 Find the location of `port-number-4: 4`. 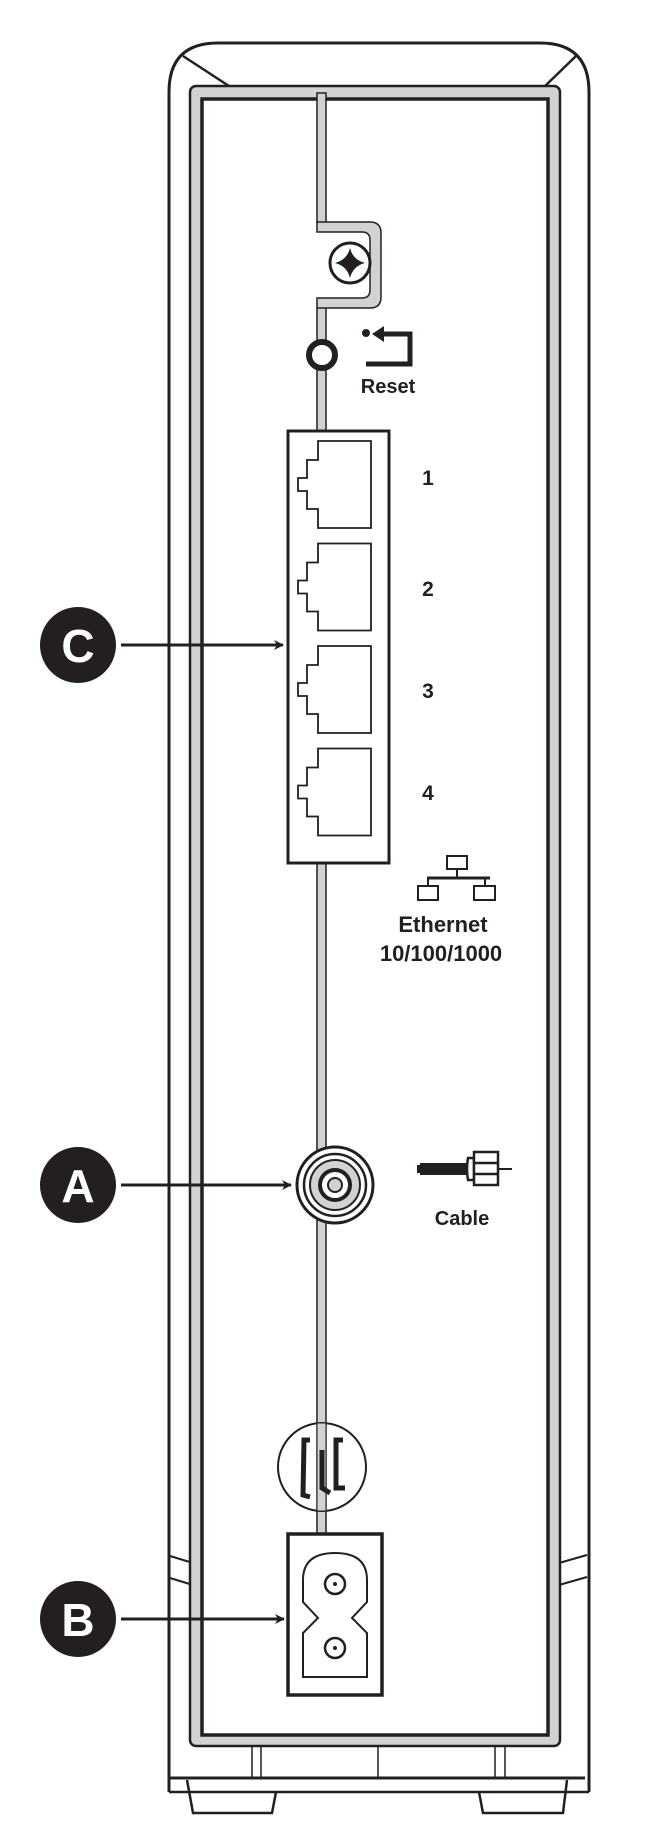

port-number-4: 4 is located at coordinates (428, 793).